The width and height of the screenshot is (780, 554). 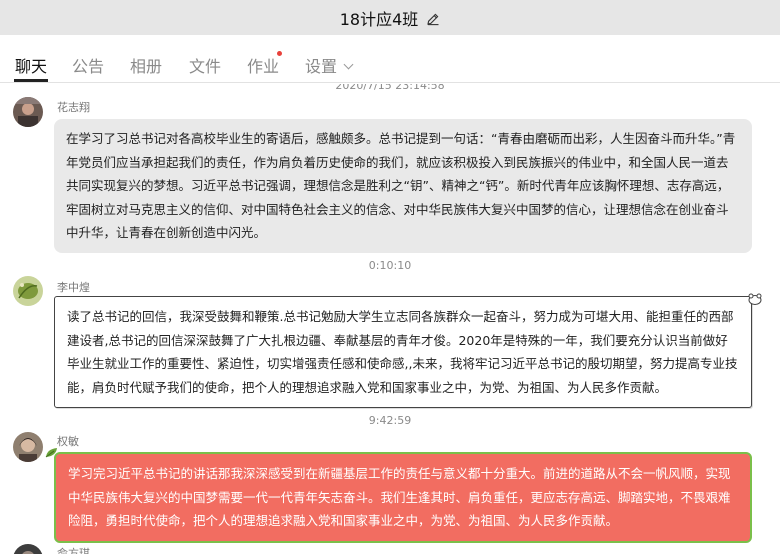 I want to click on tab-bar: 聊天 公告 相册 文件 作业 设置, so click(x=390, y=59).